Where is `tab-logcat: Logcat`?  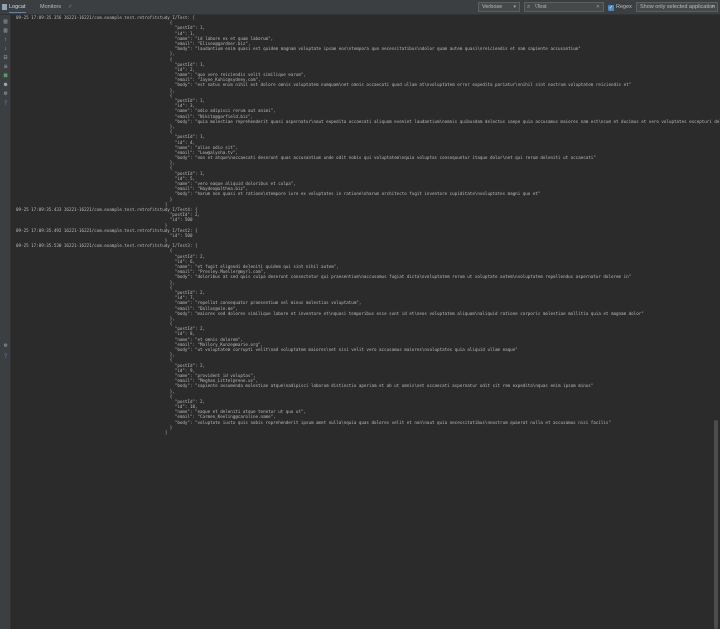 tab-logcat: Logcat is located at coordinates (17, 7).